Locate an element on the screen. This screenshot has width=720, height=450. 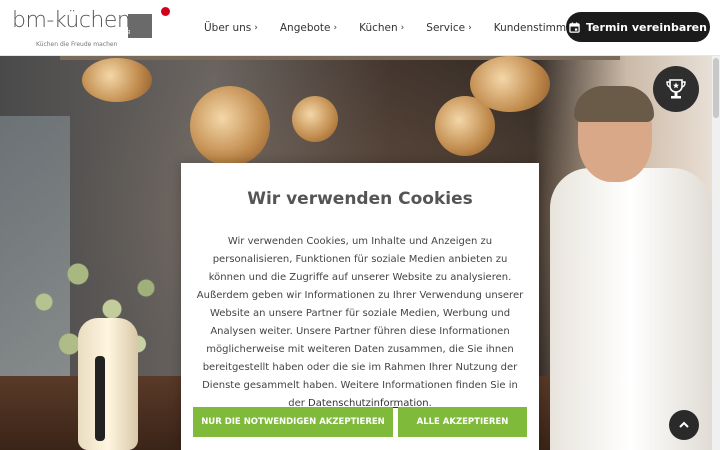
nav-item-label: Küchen is located at coordinates (378, 28).